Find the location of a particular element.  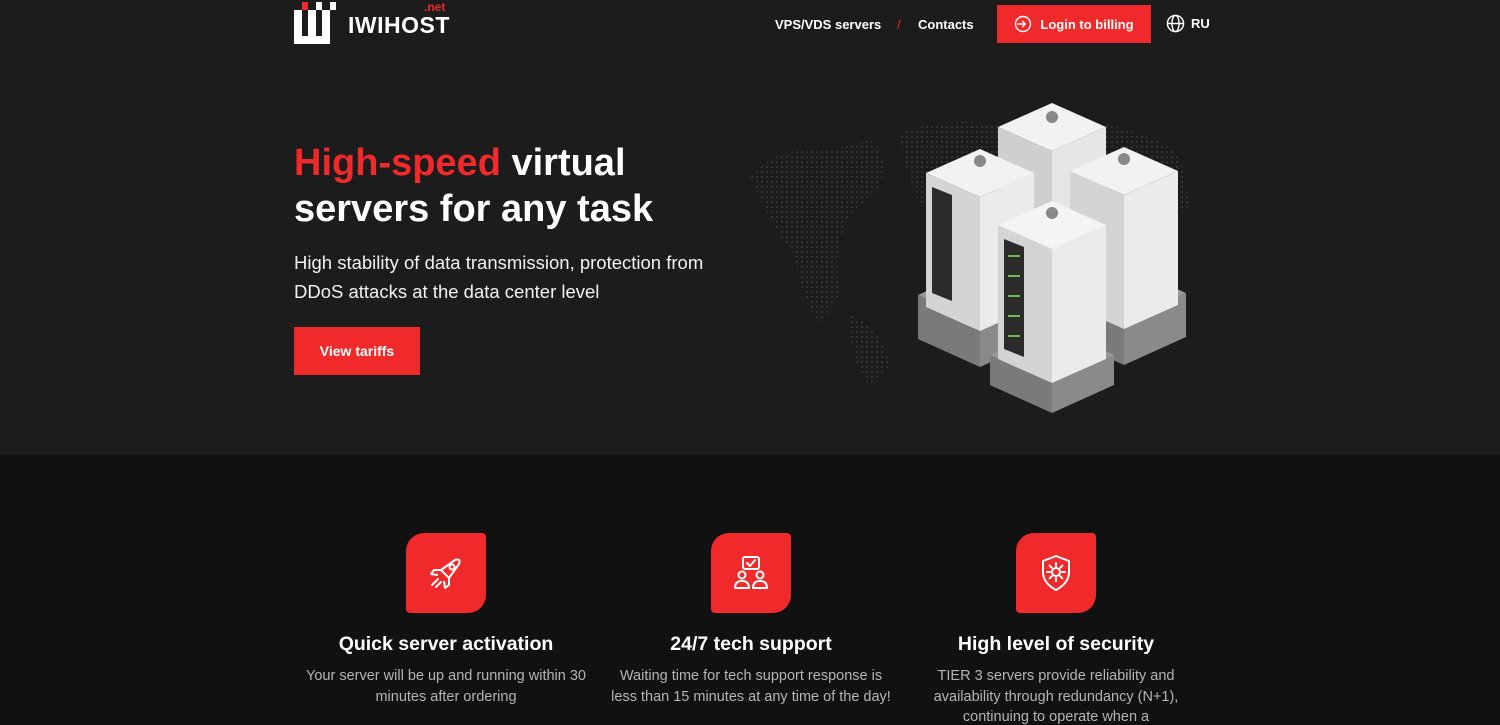

shield-gear-icon is located at coordinates (1056, 573).